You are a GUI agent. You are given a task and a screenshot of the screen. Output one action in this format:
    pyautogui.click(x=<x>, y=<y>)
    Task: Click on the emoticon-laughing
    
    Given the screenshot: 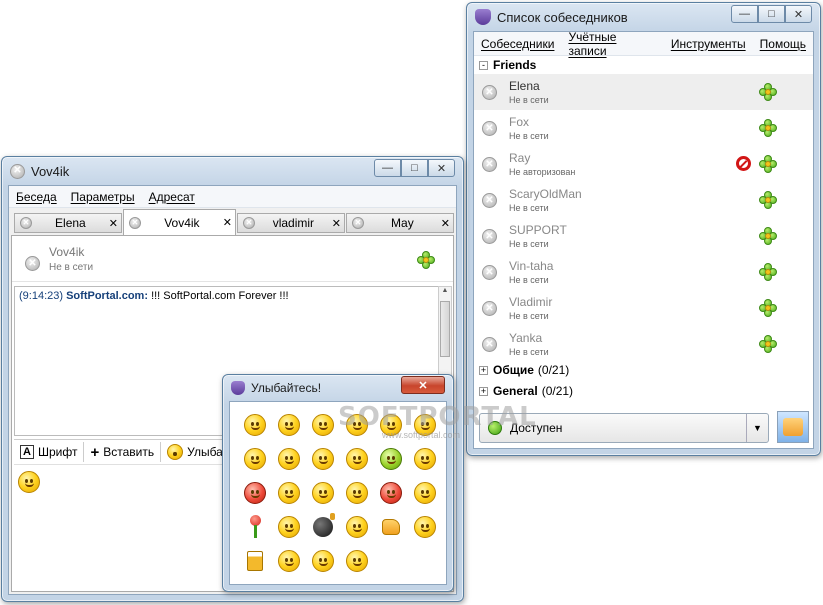 What is the action you would take?
    pyautogui.click(x=289, y=561)
    